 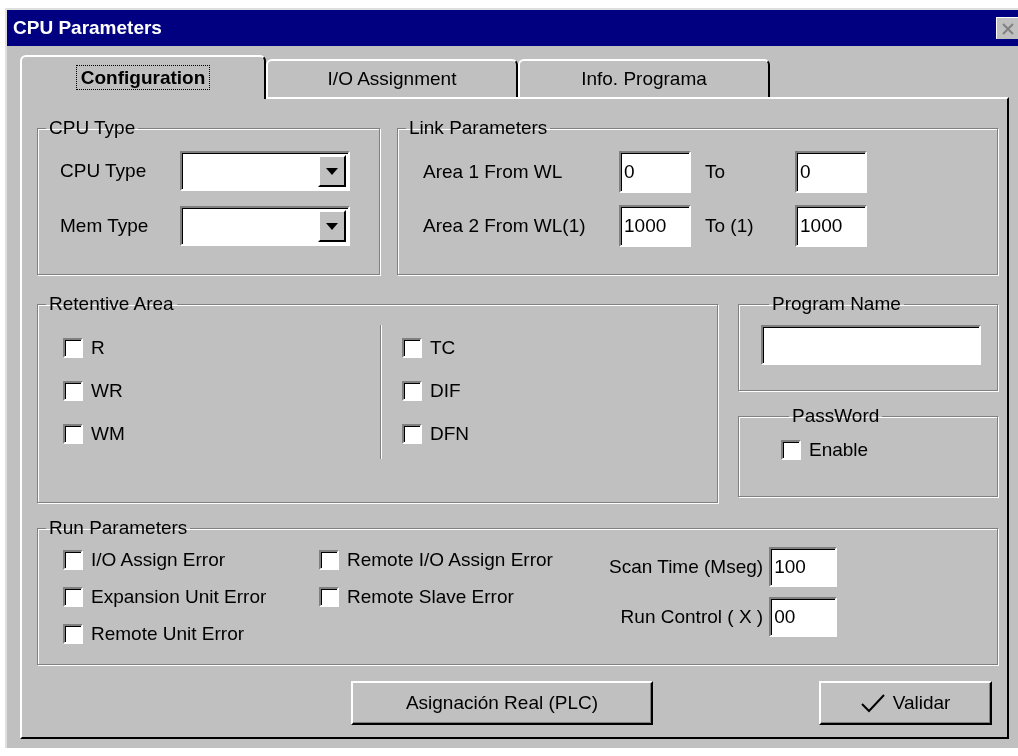 I want to click on group-title: Retentive Area, so click(x=111, y=304).